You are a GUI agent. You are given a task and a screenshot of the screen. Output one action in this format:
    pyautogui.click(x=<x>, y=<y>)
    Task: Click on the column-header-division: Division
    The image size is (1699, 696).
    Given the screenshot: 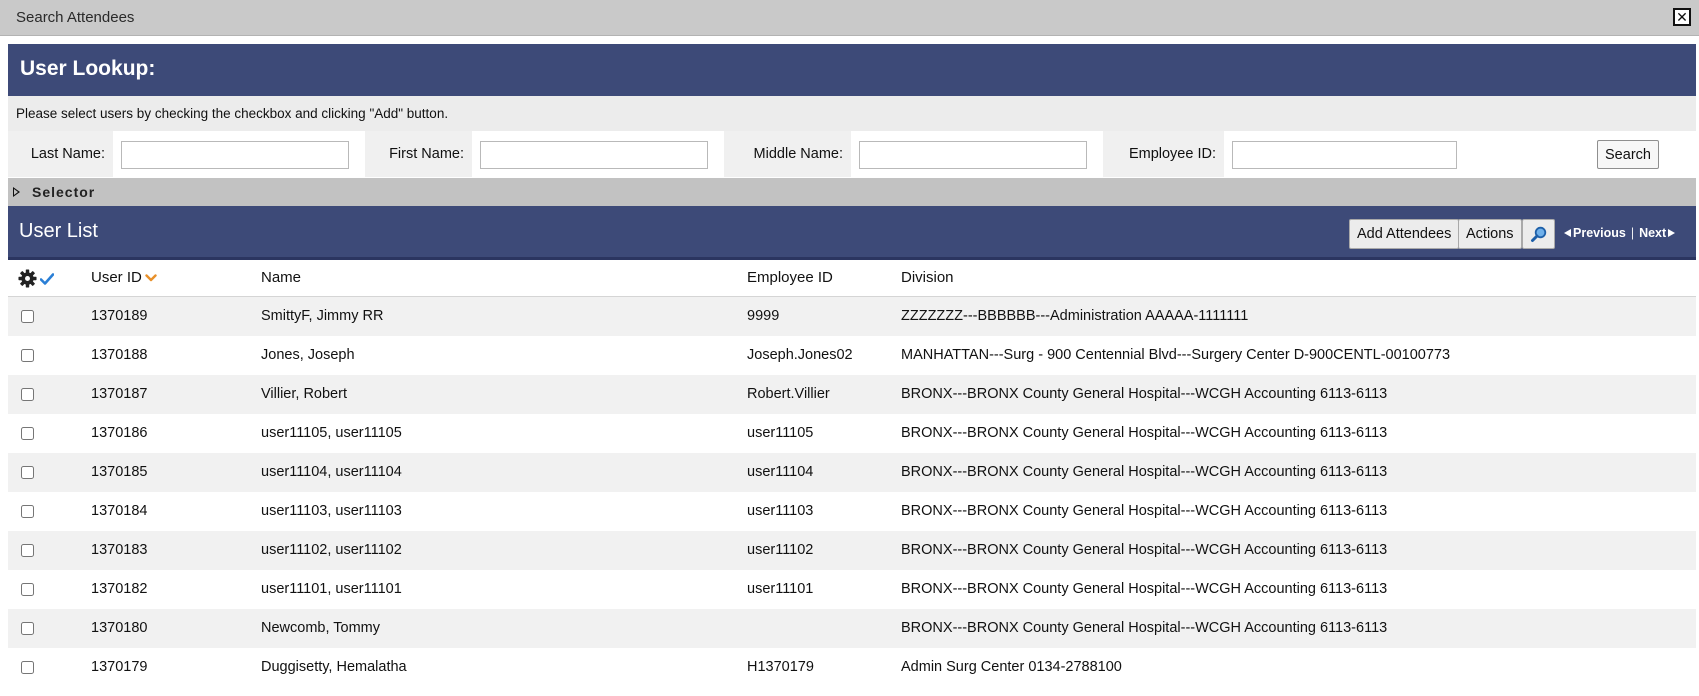 What is the action you would take?
    pyautogui.click(x=927, y=277)
    